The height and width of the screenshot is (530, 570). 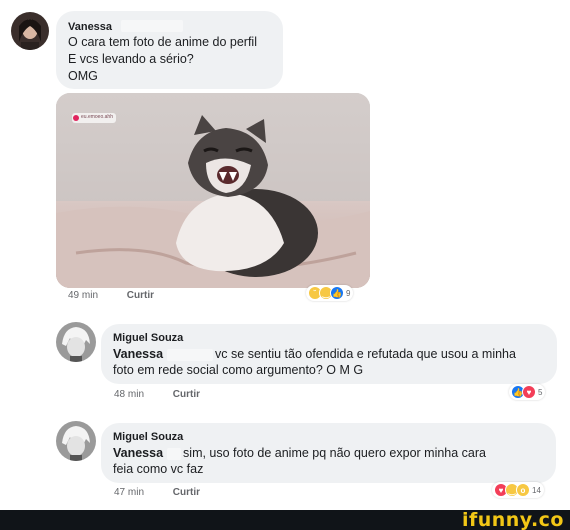 What do you see at coordinates (83, 76) in the screenshot?
I see `comment-text-line: OMG` at bounding box center [83, 76].